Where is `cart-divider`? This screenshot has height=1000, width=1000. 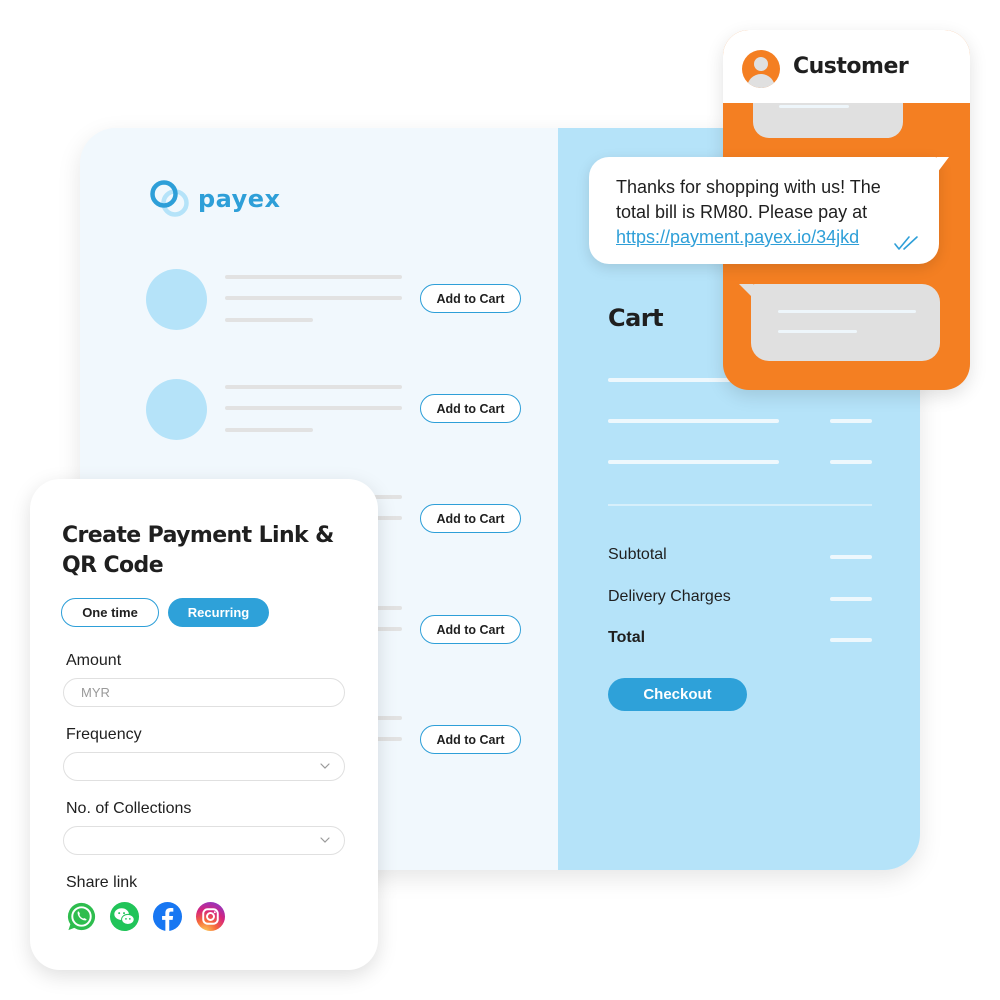 cart-divider is located at coordinates (740, 505).